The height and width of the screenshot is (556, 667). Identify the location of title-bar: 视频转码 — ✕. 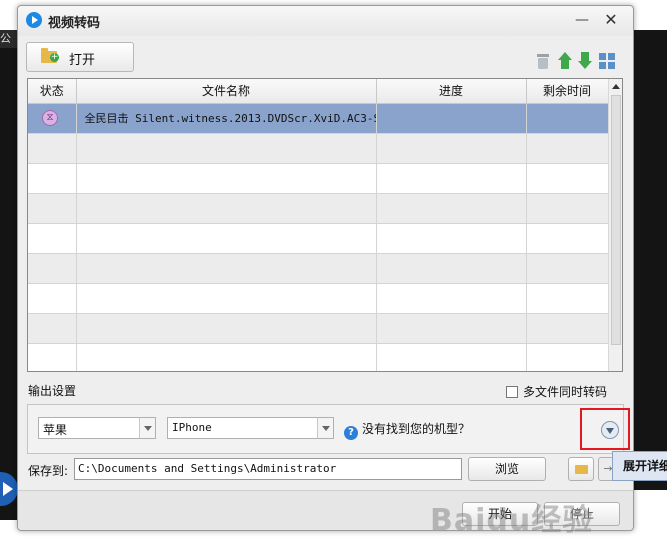
(325, 21).